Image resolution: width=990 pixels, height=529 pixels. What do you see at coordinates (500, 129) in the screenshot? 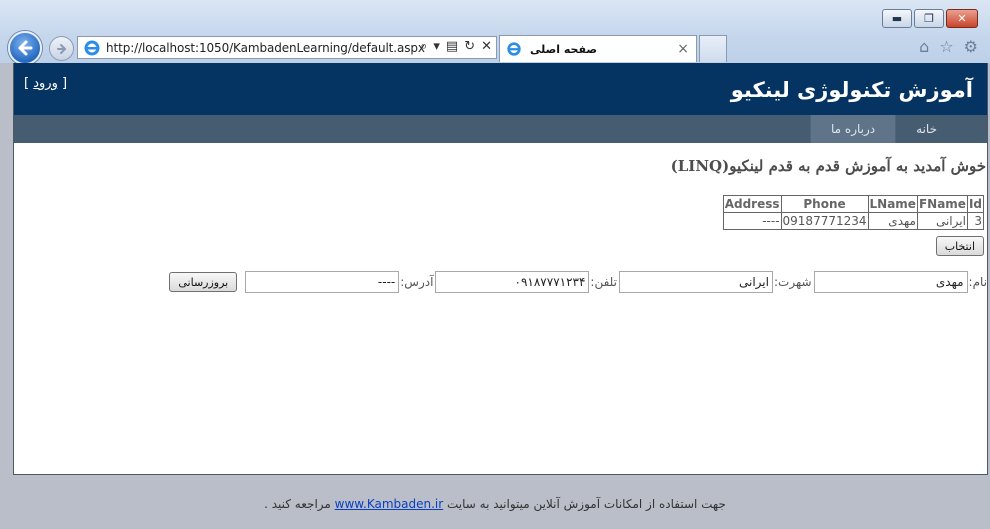
I see `menu-bar: خانه درباره ما` at bounding box center [500, 129].